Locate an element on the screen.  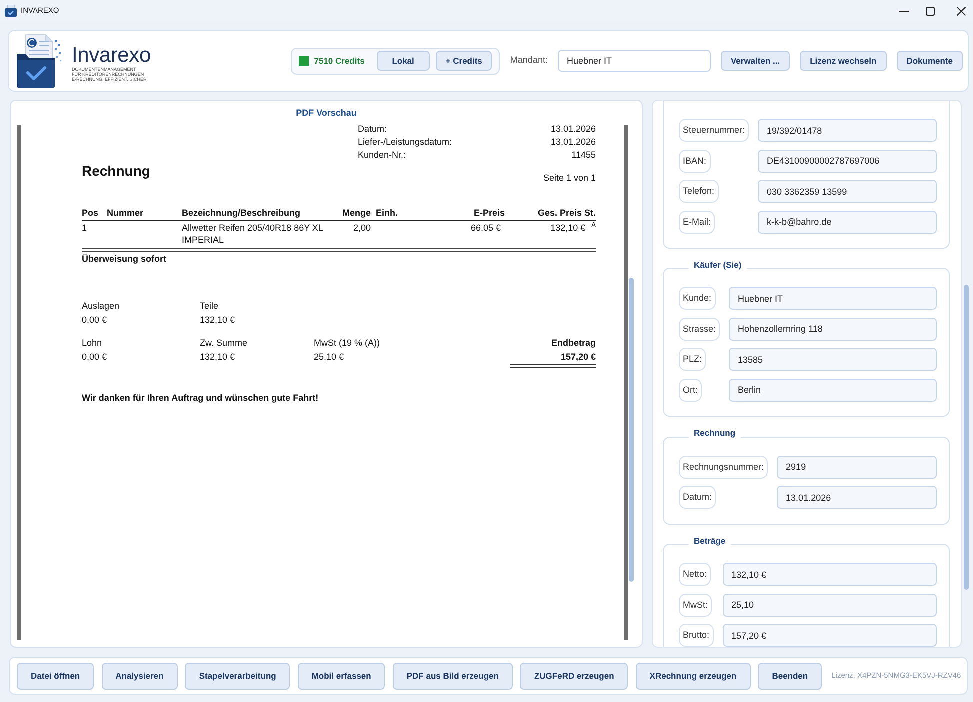
page-number: Seite 1 von 1 is located at coordinates (569, 178).